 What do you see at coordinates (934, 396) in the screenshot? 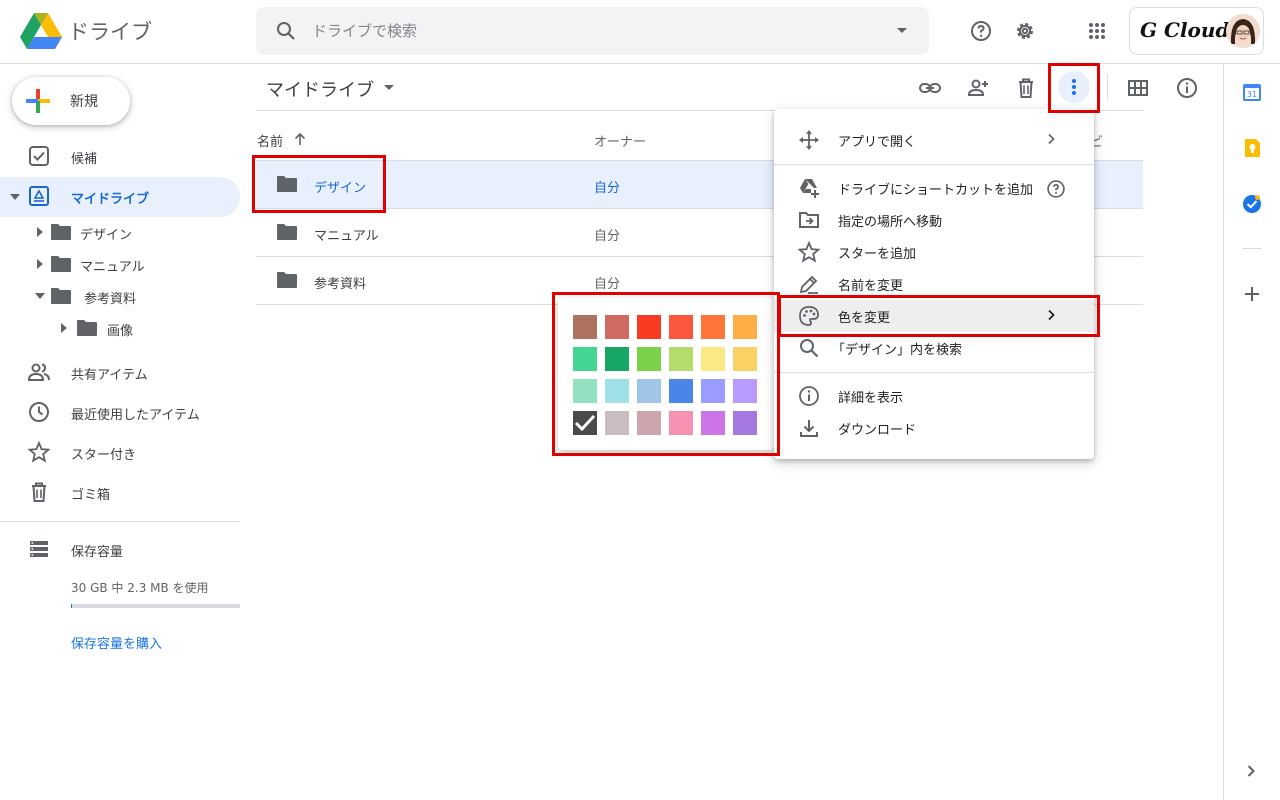
I see `menu-item-view-details: 詳細を表示` at bounding box center [934, 396].